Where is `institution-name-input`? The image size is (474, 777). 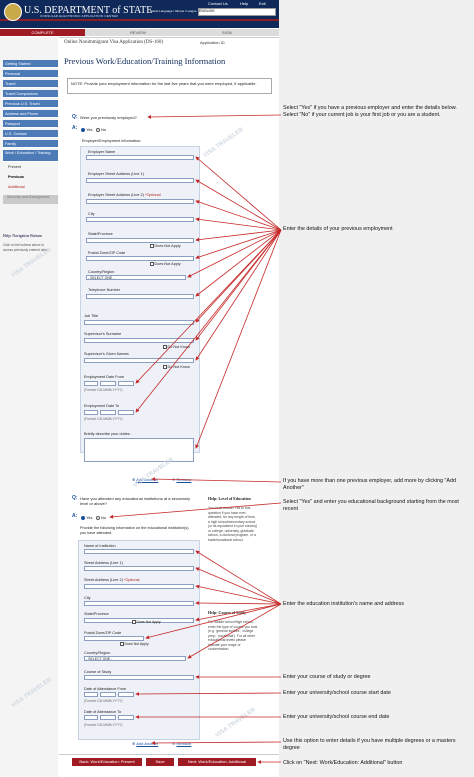 institution-name-input is located at coordinates (139, 551).